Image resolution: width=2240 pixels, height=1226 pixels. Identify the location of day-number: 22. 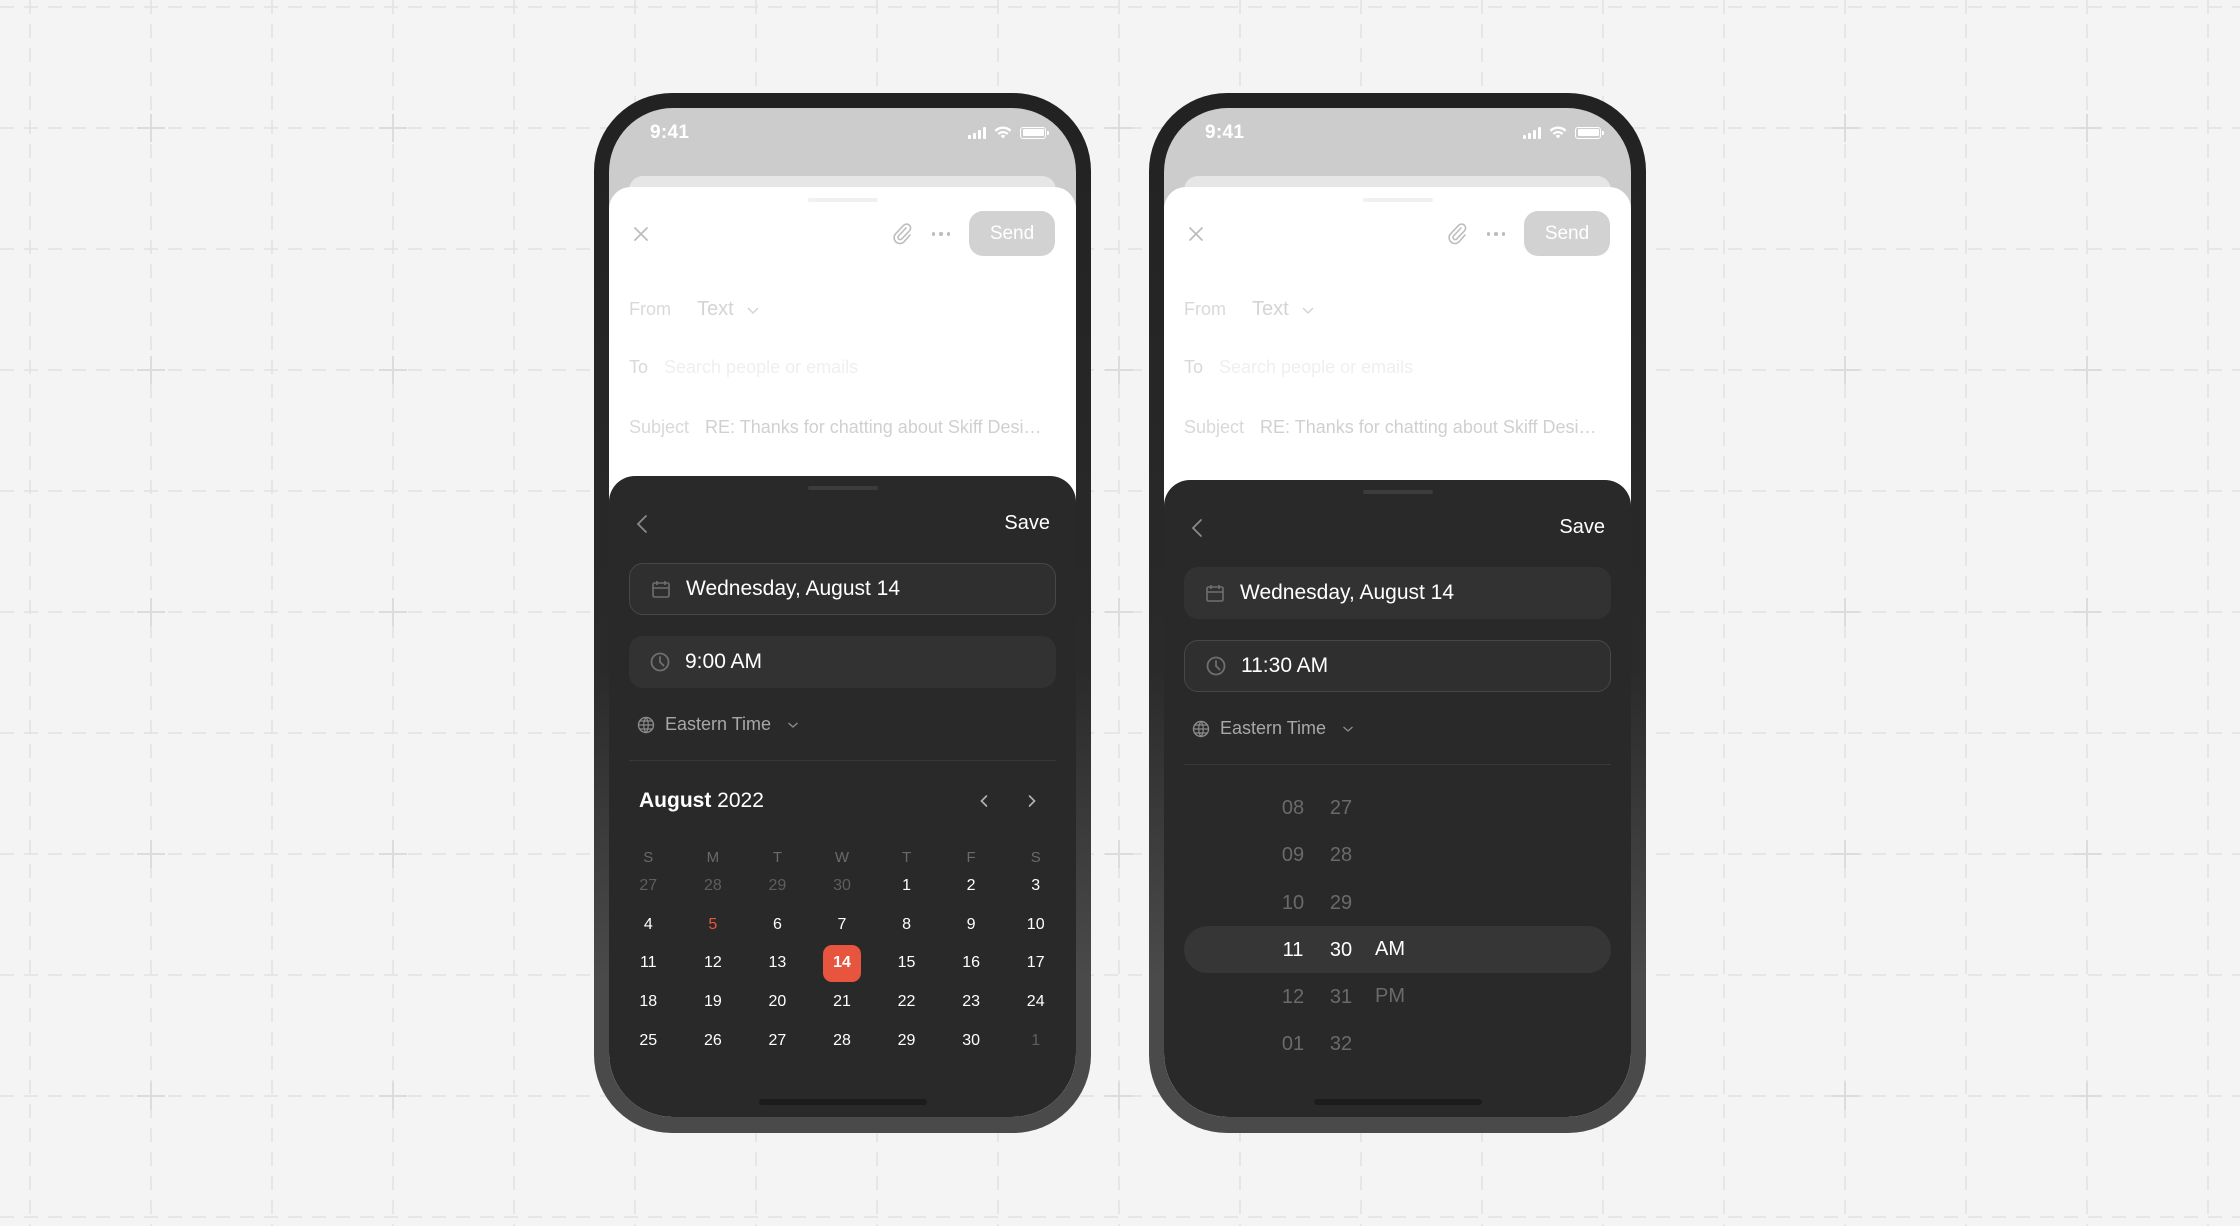
(906, 1002).